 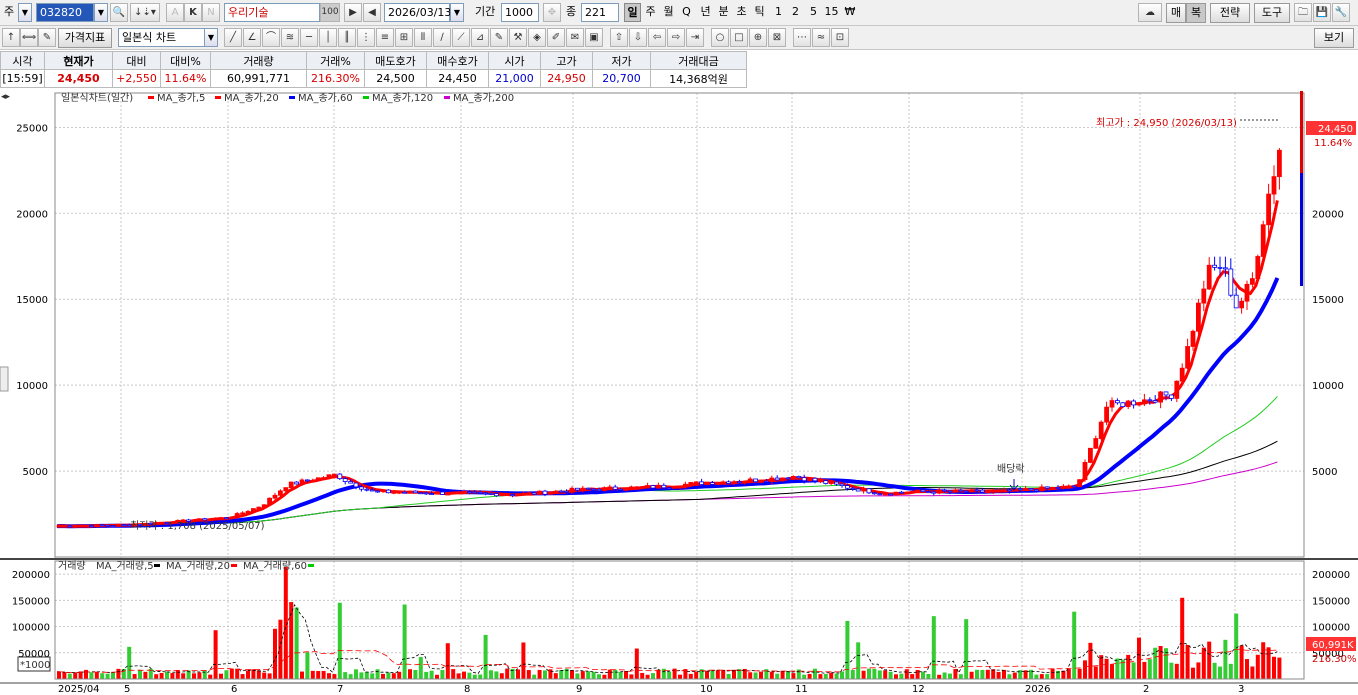 I want to click on quote-value-7: 24,450, so click(x=457, y=78).